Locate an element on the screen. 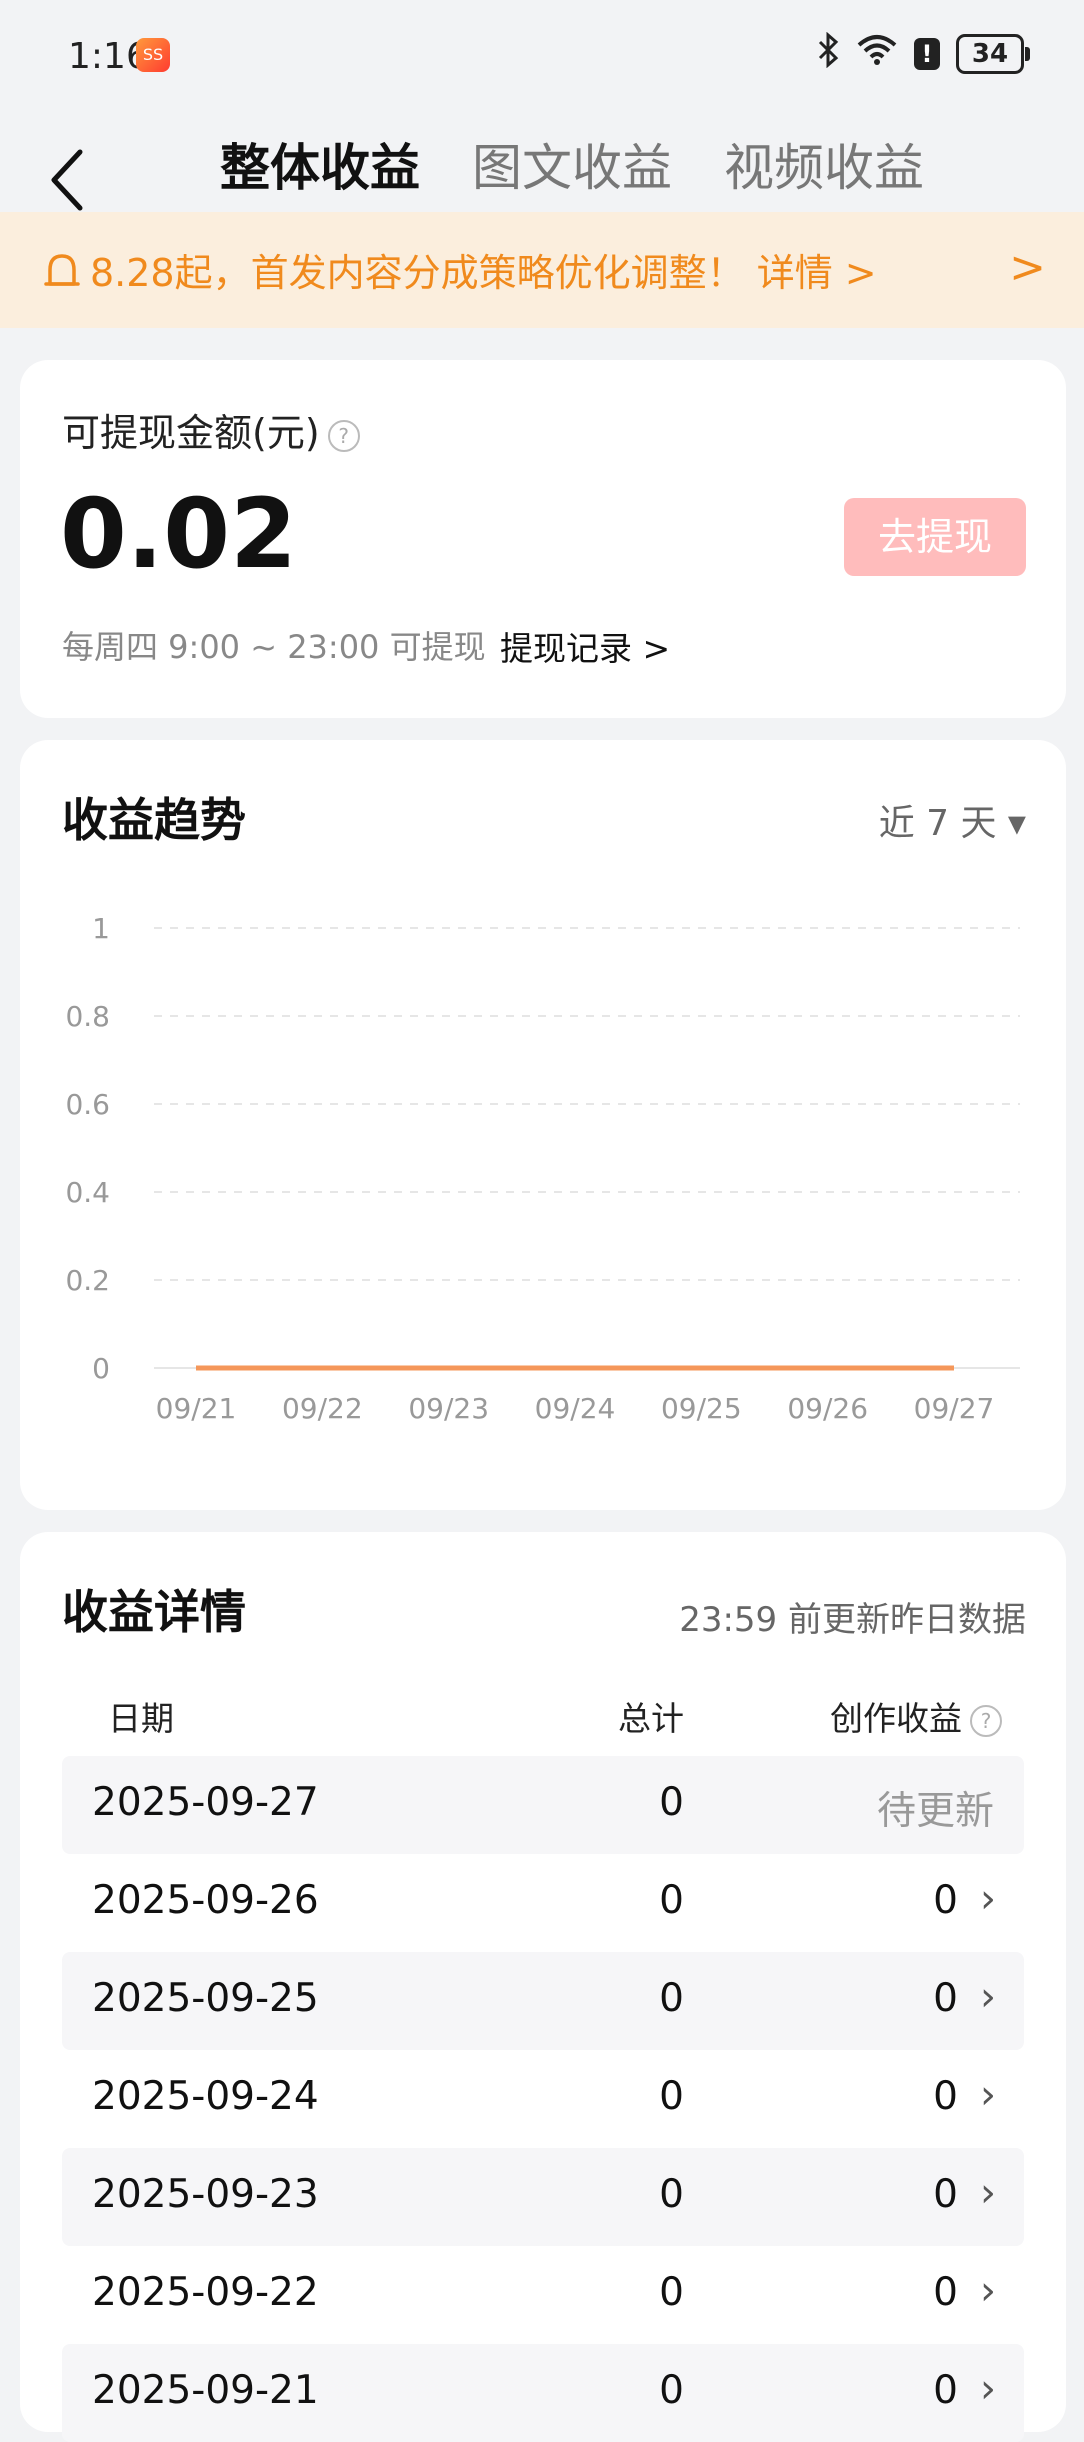  tab-overall-earnings: 整体收益 is located at coordinates (320, 164).